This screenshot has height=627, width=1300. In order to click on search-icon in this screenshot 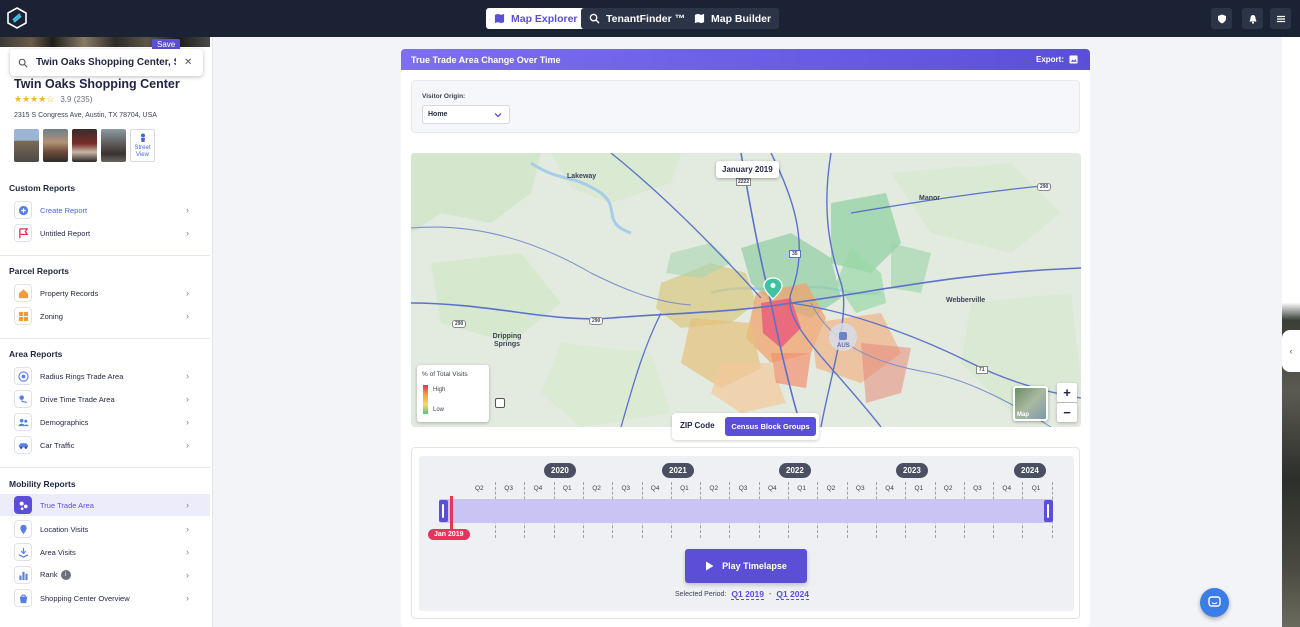, I will do `click(23, 63)`.